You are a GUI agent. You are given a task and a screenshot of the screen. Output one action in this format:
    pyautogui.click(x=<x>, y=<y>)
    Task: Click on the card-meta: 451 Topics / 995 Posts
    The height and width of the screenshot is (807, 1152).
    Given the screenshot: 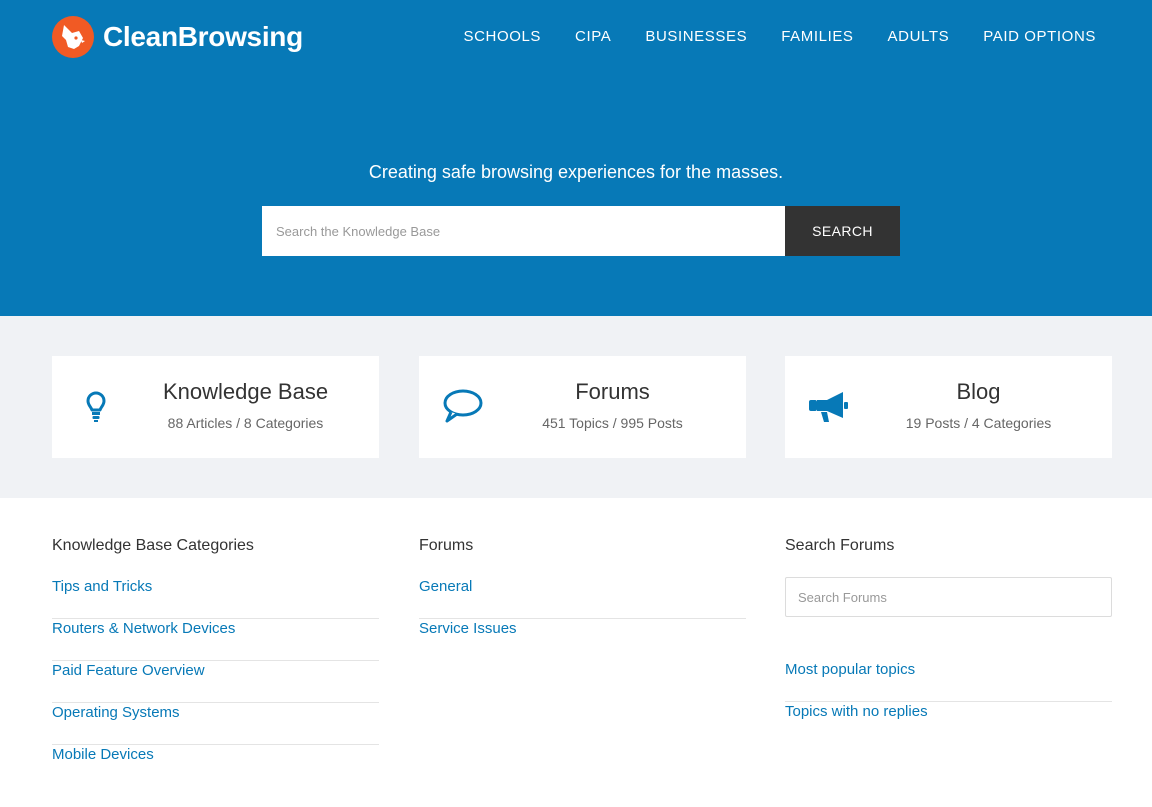 What is the action you would take?
    pyautogui.click(x=612, y=423)
    